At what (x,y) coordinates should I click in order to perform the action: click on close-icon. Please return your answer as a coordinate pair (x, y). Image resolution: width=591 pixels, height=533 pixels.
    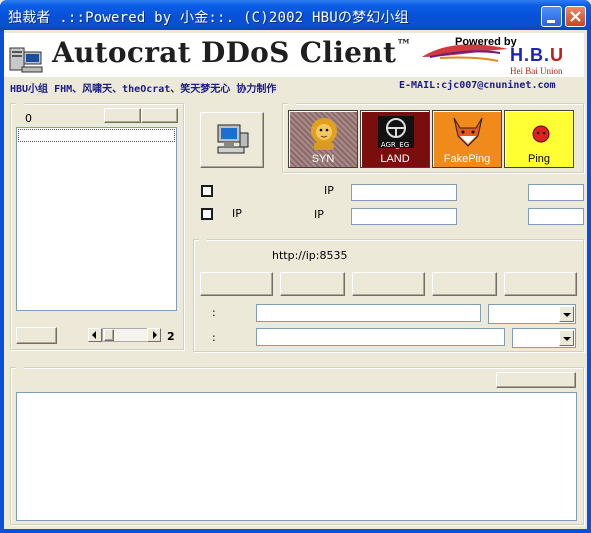
    Looking at the image, I should click on (575, 16).